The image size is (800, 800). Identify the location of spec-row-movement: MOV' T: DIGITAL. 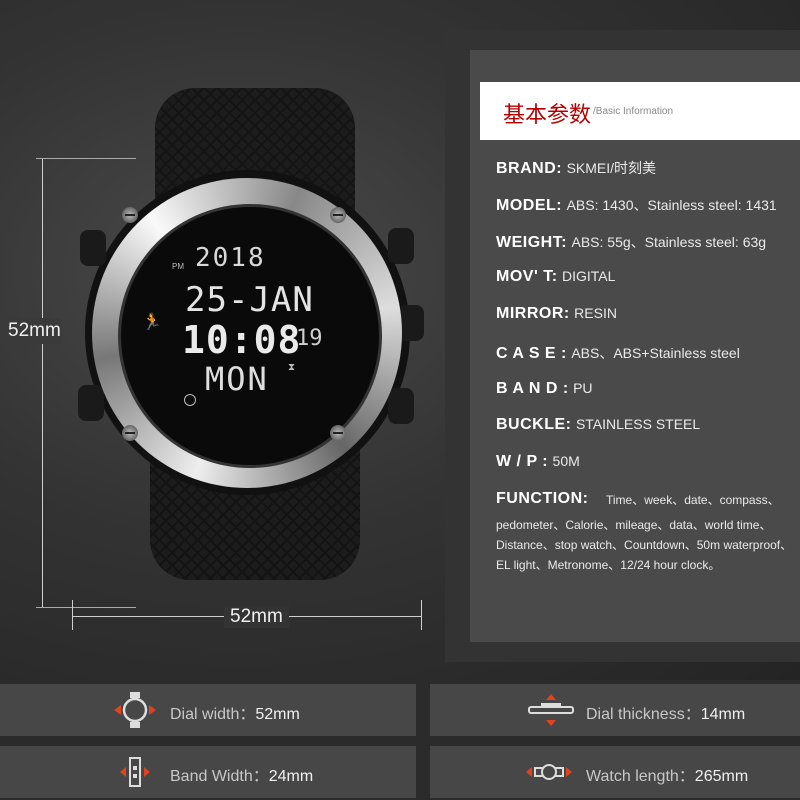
(555, 277).